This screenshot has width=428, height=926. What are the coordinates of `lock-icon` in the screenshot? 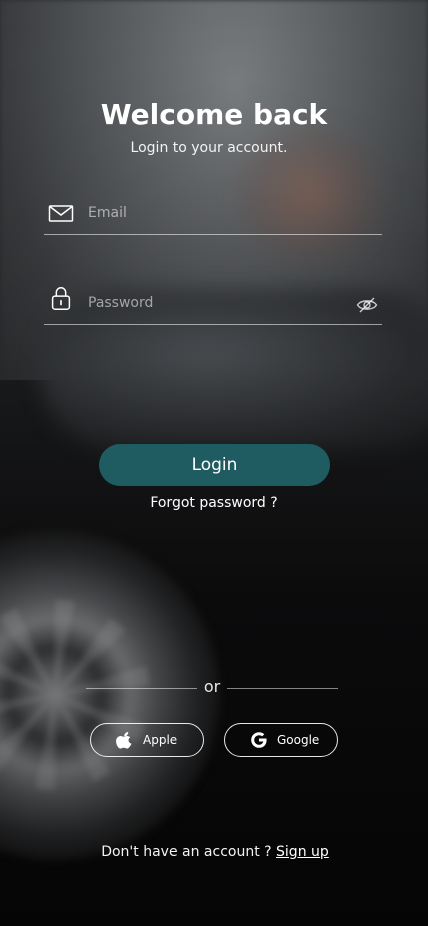 It's located at (61, 298).